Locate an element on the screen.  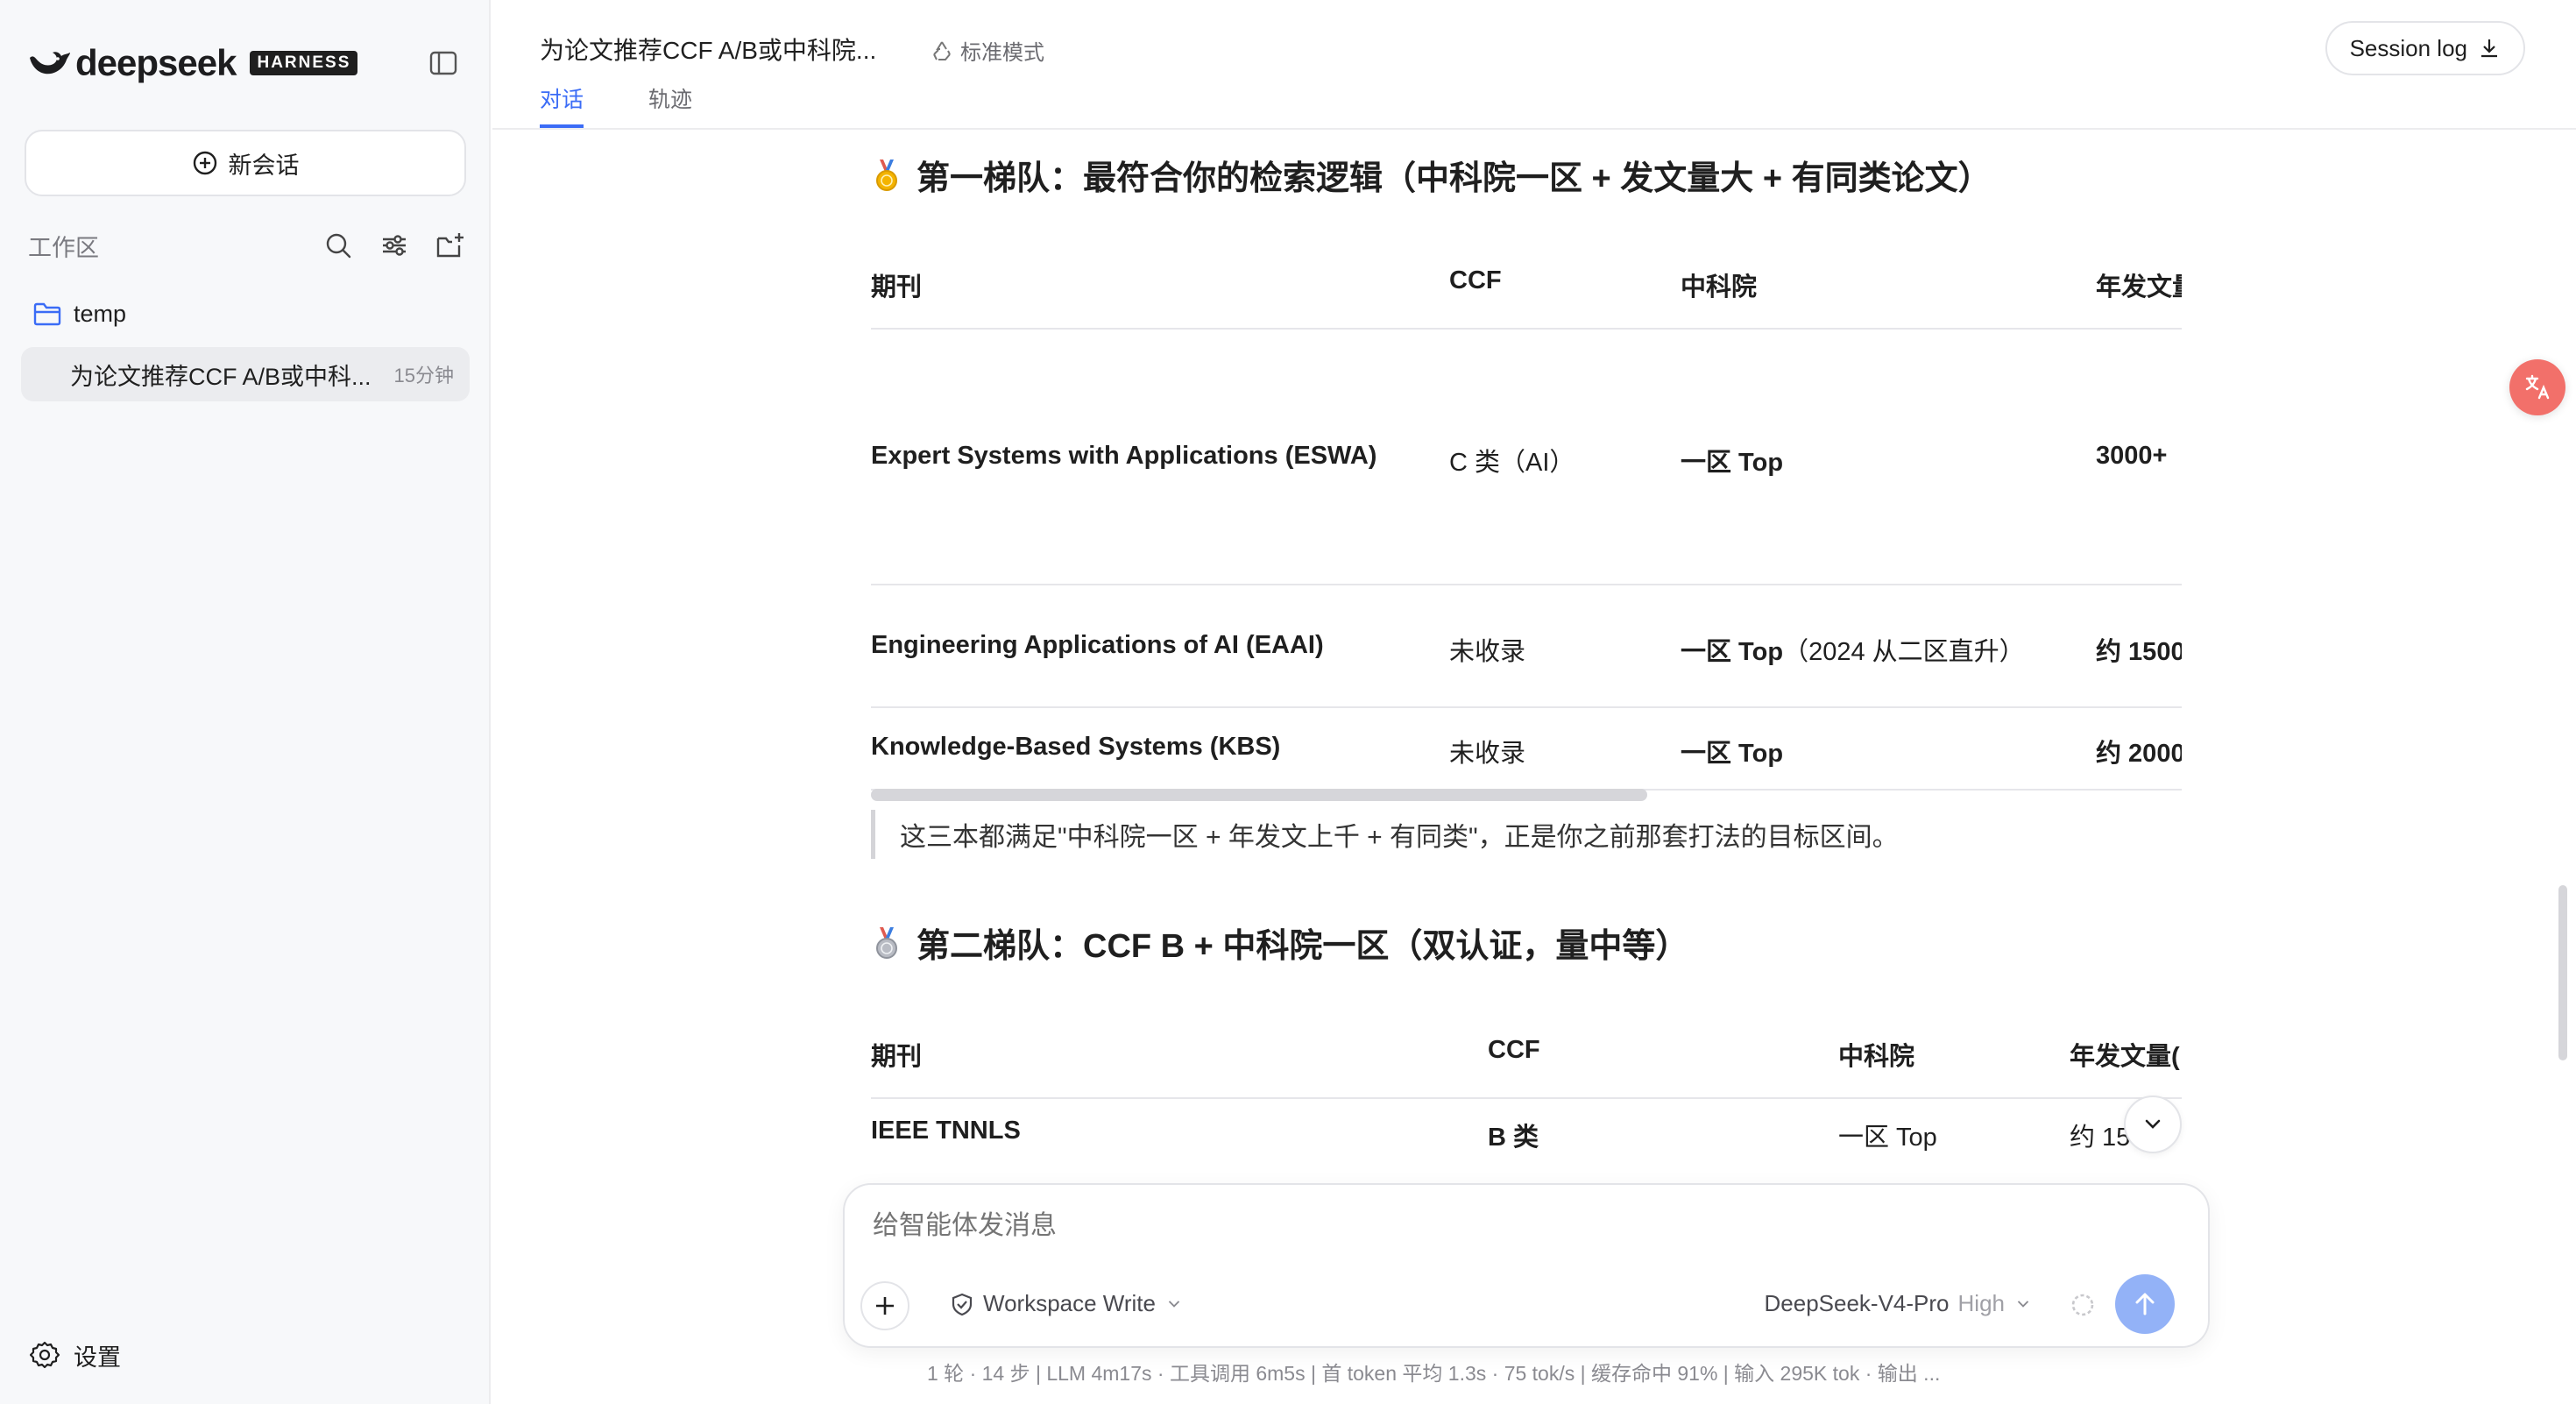
table-row: IEEE TNNLS B 类 一区 Top 约 15 is located at coordinates (1526, 1141).